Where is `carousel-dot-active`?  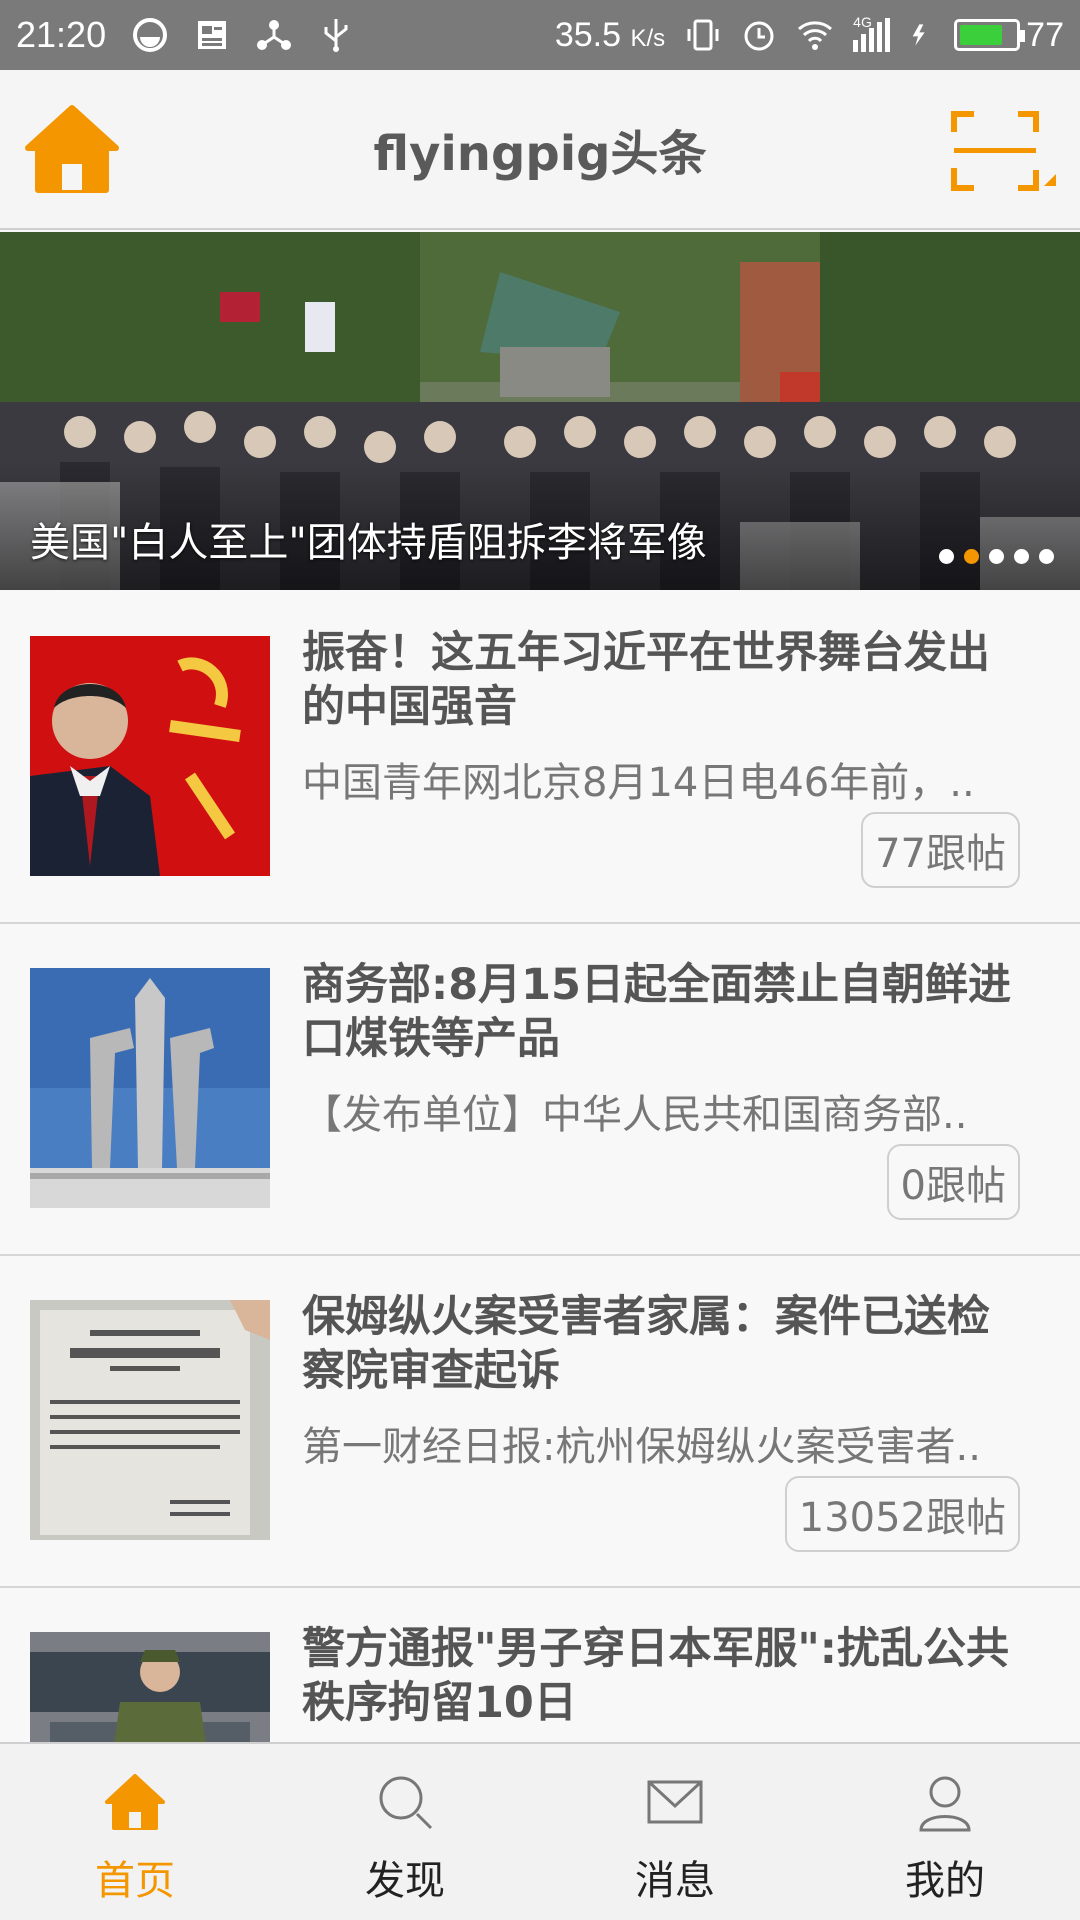 carousel-dot-active is located at coordinates (971, 556).